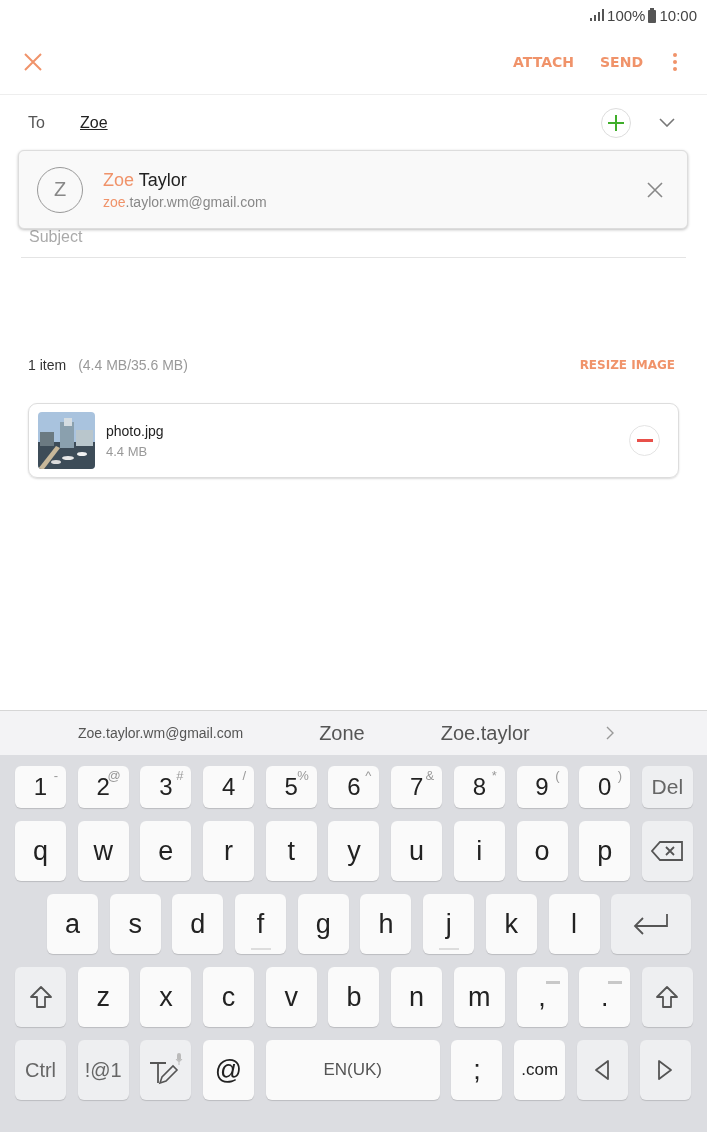  I want to click on keyboard-key: m, so click(479, 997).